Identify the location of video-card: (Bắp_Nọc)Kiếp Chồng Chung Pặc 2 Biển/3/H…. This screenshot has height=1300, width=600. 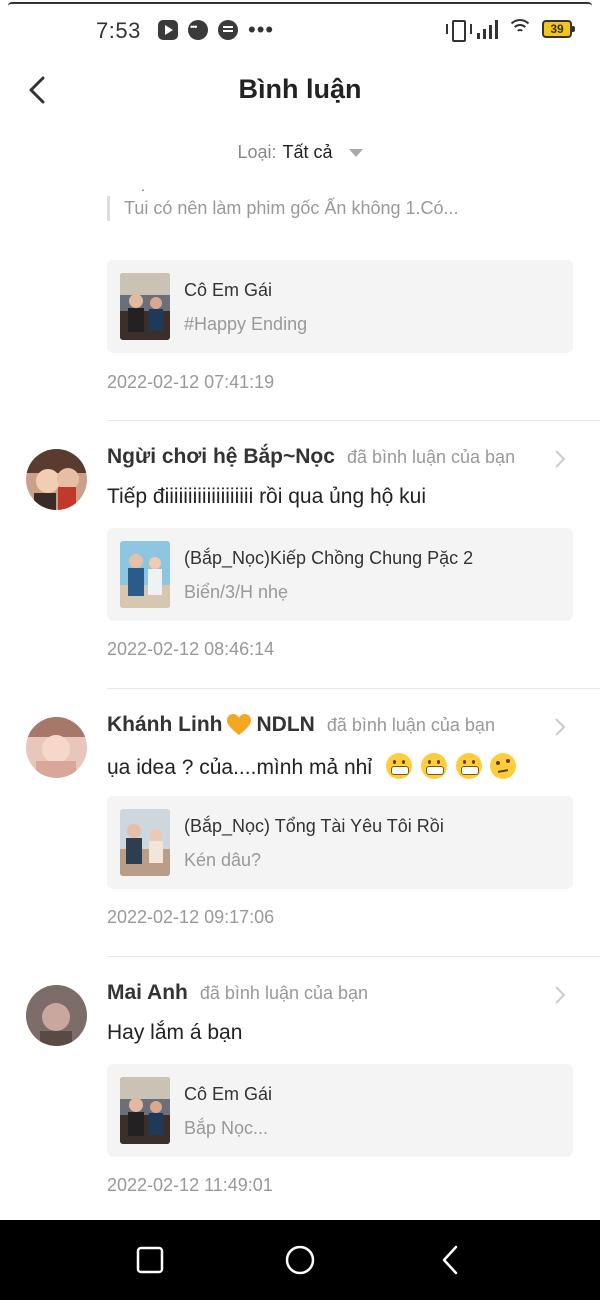
(340, 574).